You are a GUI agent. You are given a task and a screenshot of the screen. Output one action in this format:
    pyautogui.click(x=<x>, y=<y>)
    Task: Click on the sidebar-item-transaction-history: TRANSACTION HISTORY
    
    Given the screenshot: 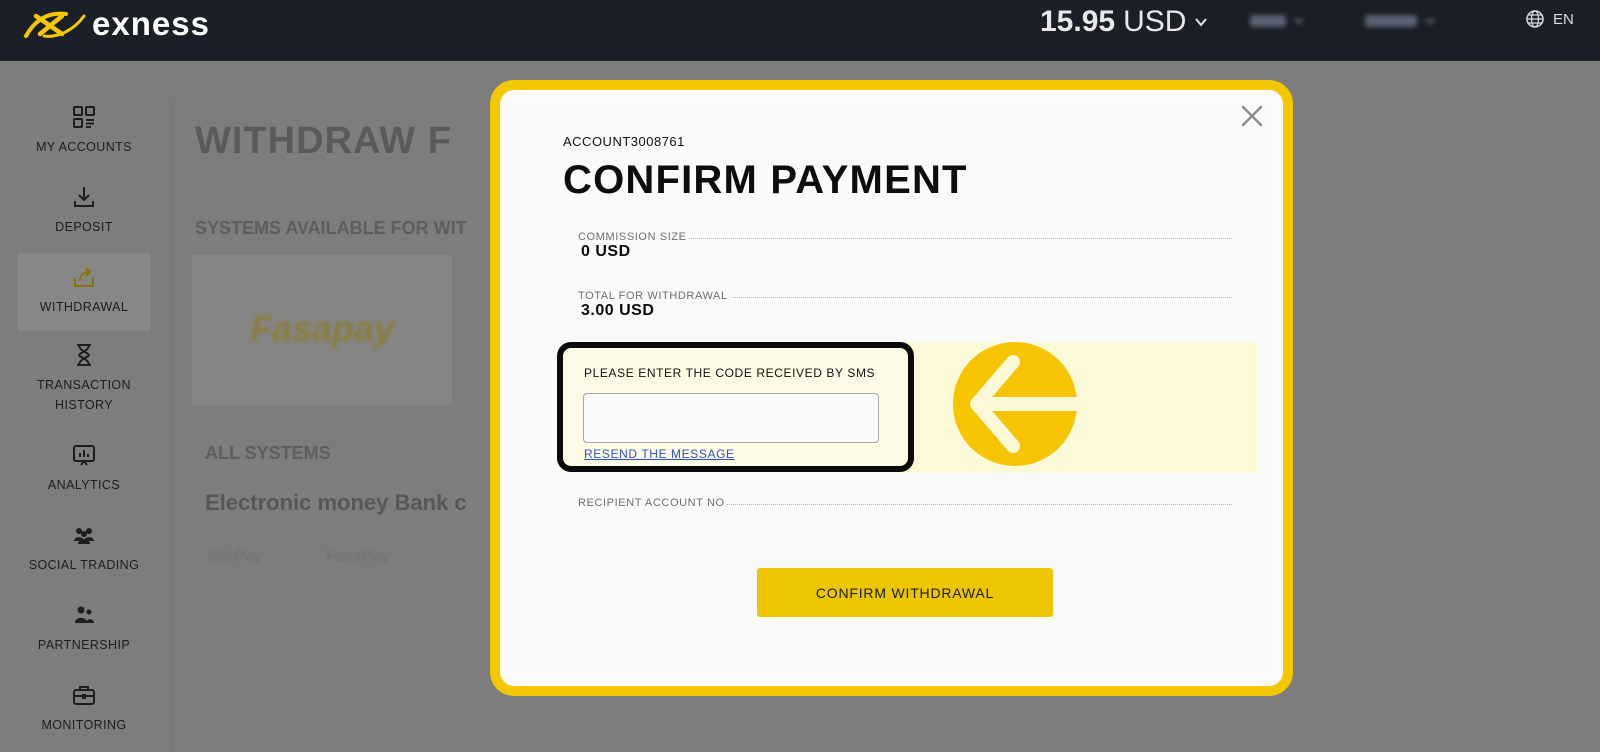 What is the action you would take?
    pyautogui.click(x=84, y=379)
    